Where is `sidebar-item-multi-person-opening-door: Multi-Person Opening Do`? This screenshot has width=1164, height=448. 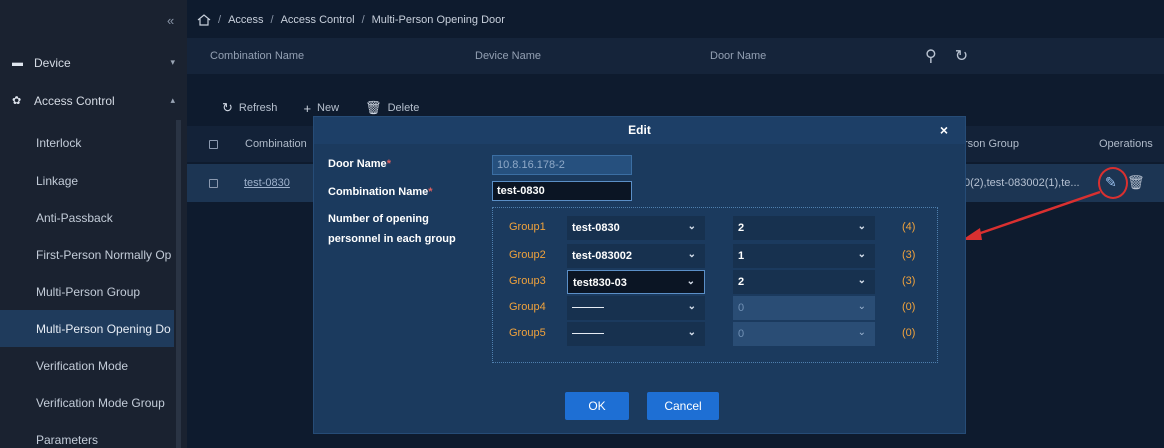
sidebar-item-multi-person-opening-door: Multi-Person Opening Do is located at coordinates (87, 328).